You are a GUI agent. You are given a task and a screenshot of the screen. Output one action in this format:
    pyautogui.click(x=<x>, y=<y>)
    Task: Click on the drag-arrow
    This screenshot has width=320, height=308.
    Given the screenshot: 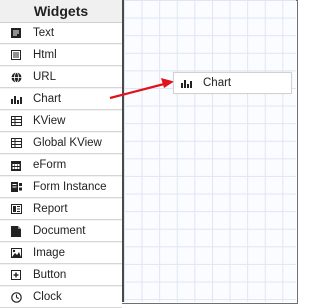 What is the action you would take?
    pyautogui.click(x=141, y=89)
    